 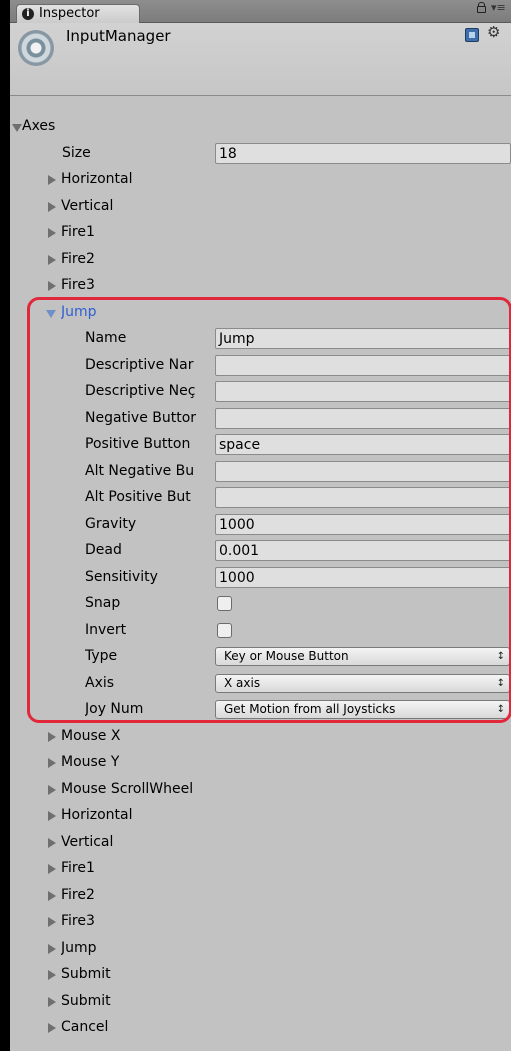 I want to click on axis-item-label: Jump, so click(x=79, y=948).